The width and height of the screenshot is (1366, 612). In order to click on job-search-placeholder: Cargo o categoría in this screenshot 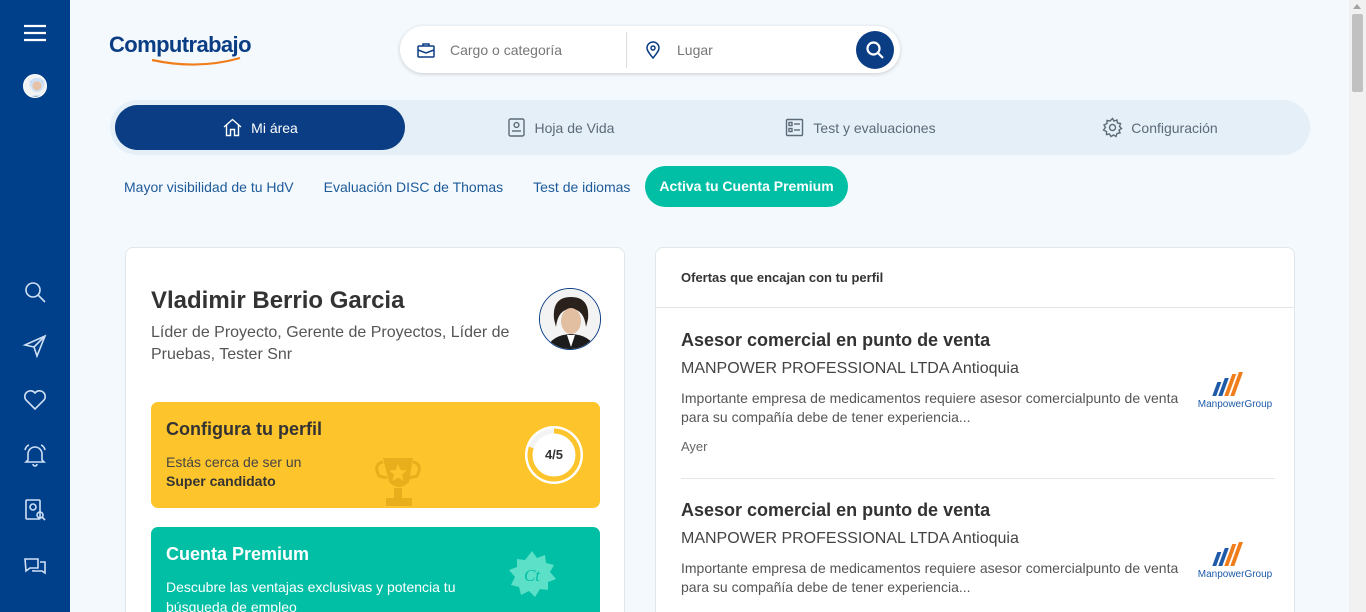, I will do `click(506, 49)`.